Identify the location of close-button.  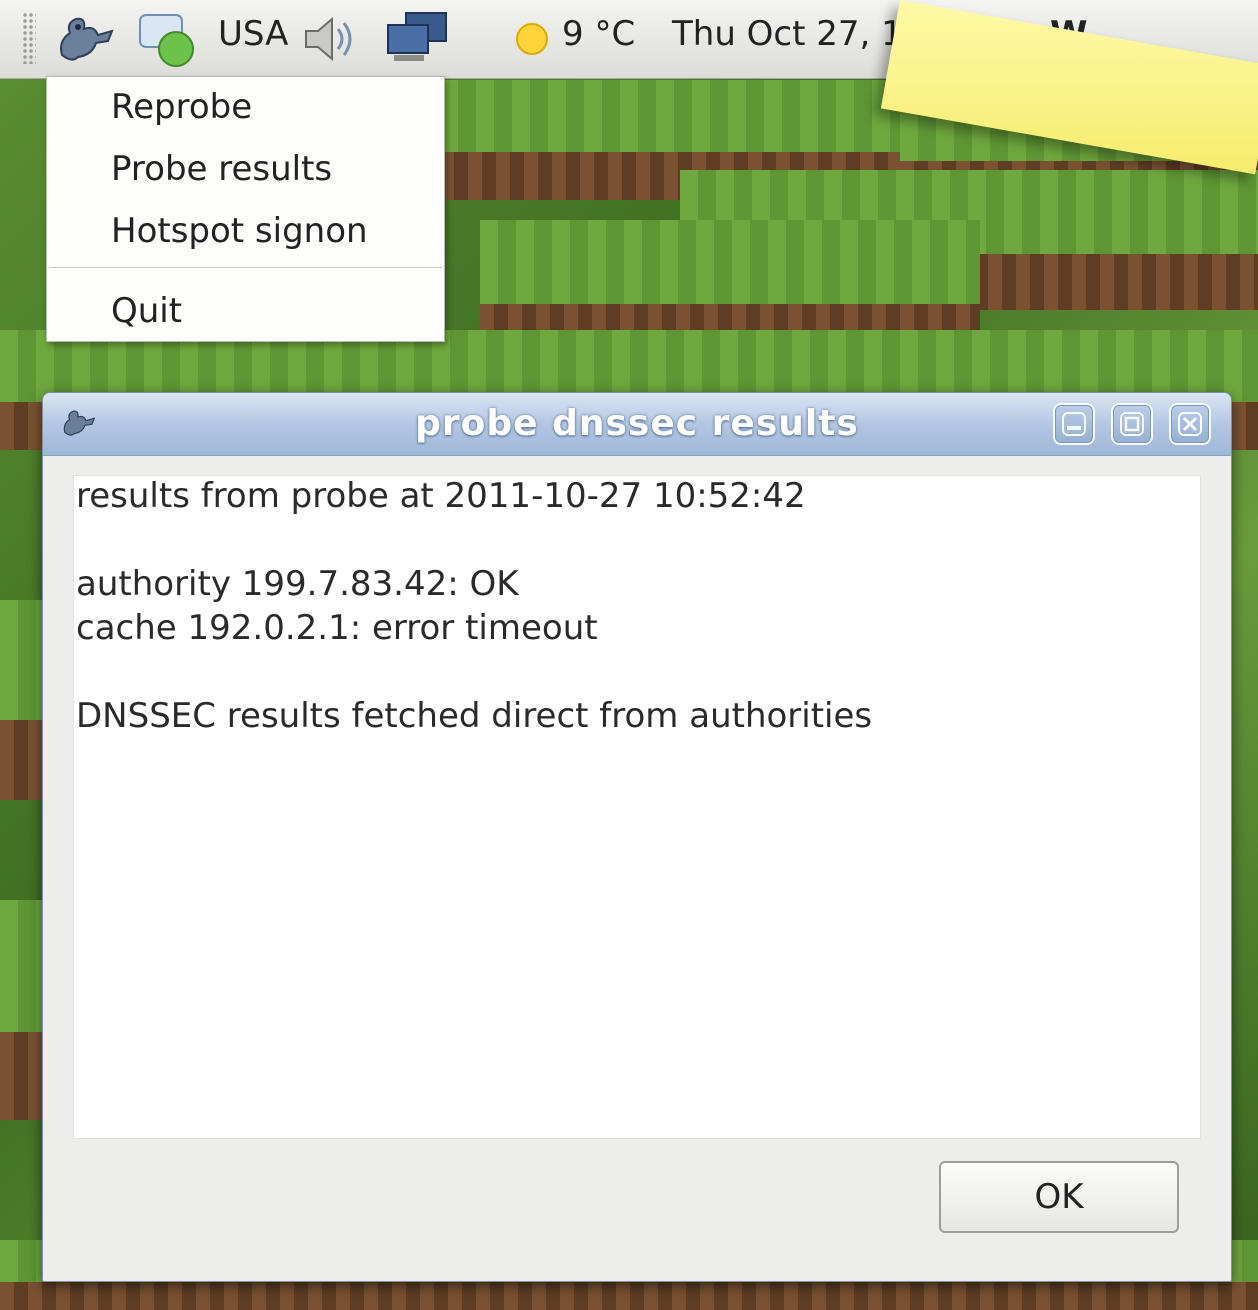
(1190, 424).